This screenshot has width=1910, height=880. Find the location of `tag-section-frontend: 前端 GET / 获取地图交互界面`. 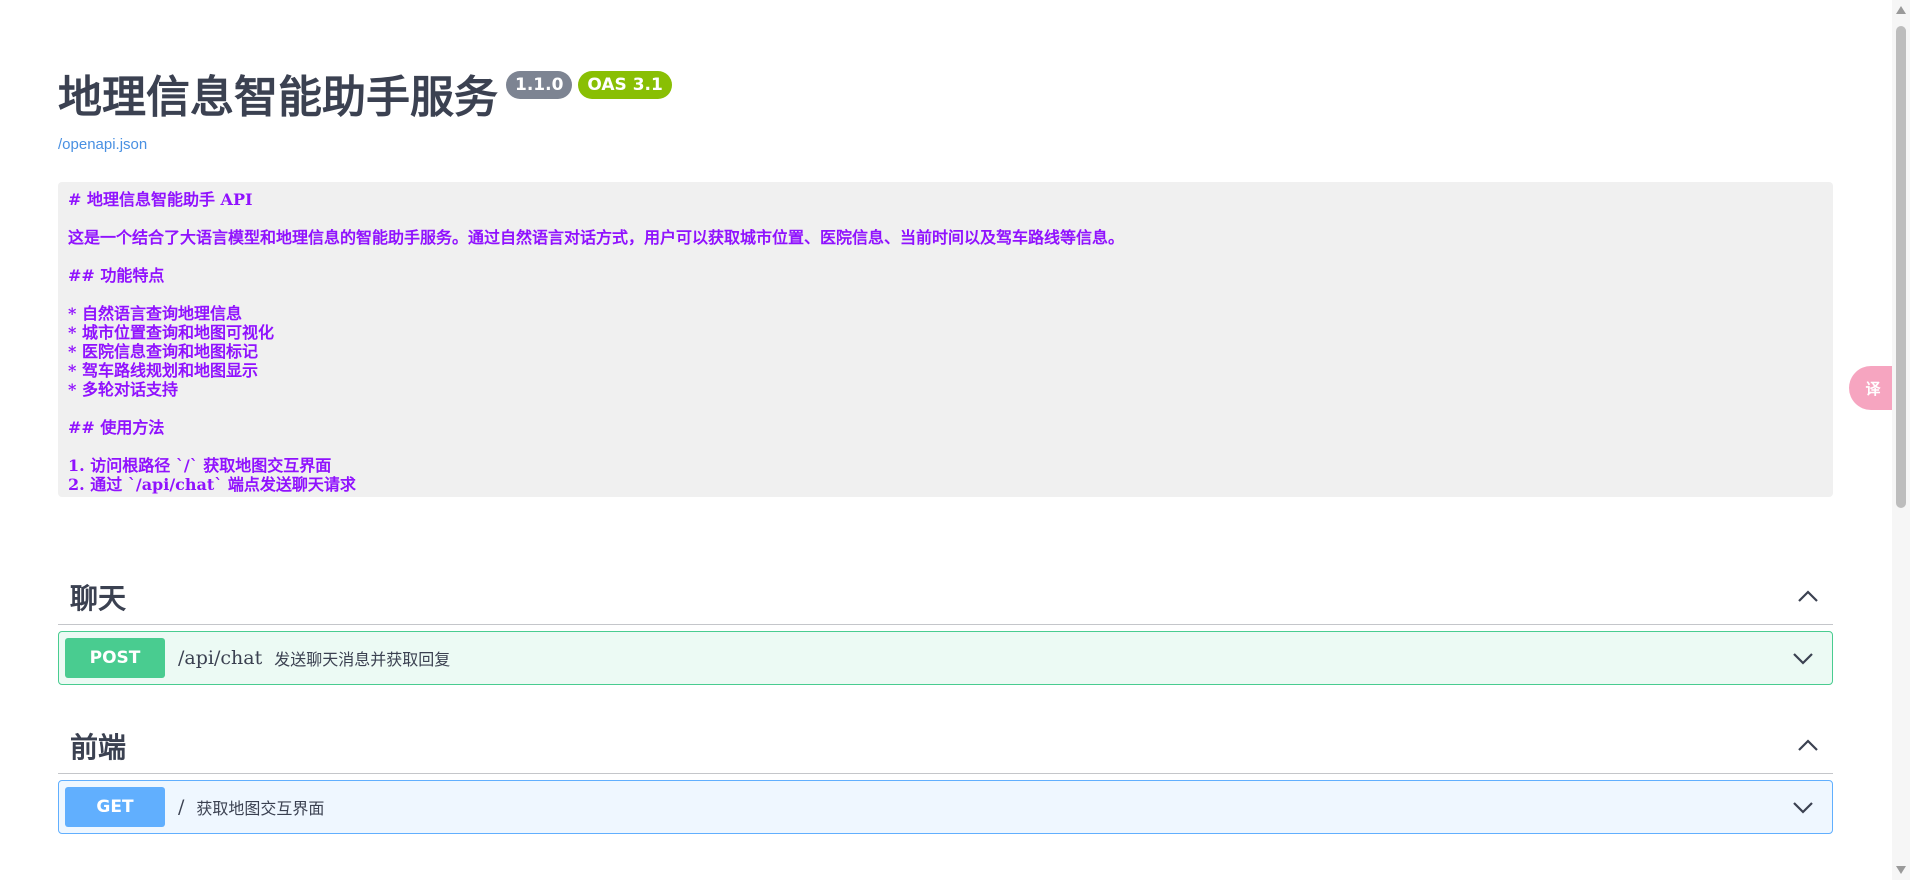

tag-section-frontend: 前端 GET / 获取地图交互界面 is located at coordinates (945, 776).